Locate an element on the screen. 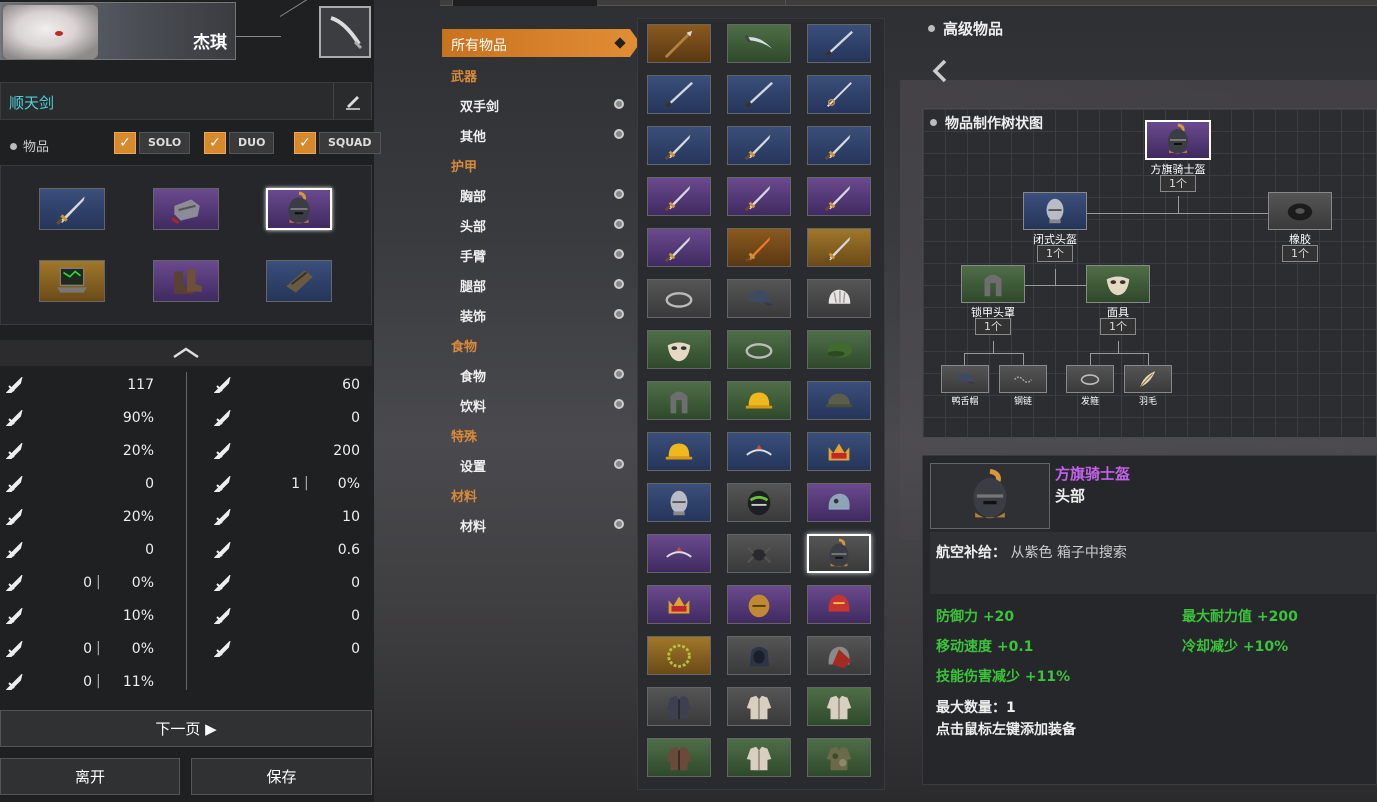  edit-button is located at coordinates (352, 101).